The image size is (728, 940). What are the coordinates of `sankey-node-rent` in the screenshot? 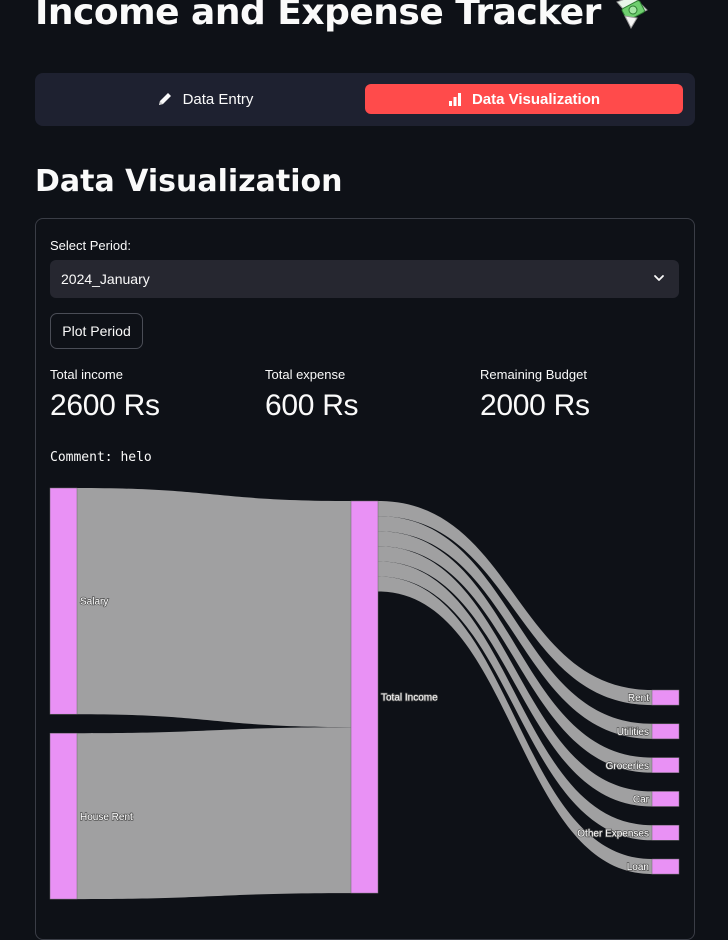 It's located at (665, 697).